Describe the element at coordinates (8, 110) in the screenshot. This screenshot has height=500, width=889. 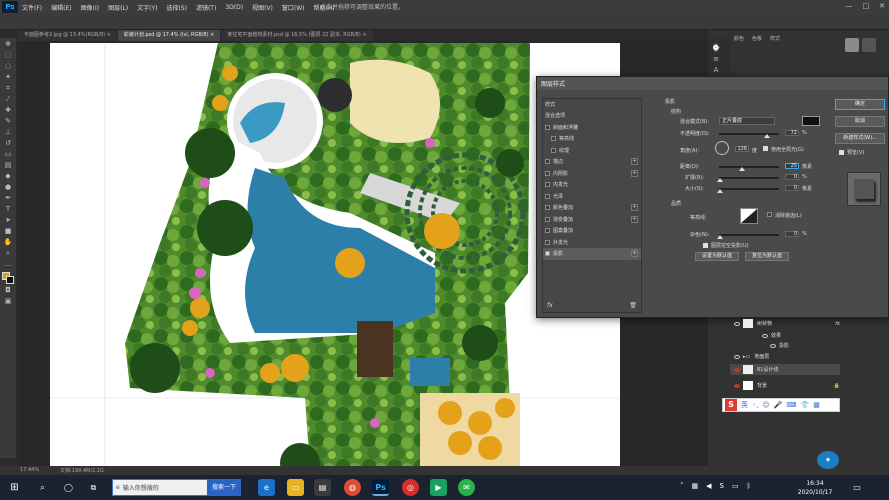
I see `healing-brush-icon: ✚` at that location.